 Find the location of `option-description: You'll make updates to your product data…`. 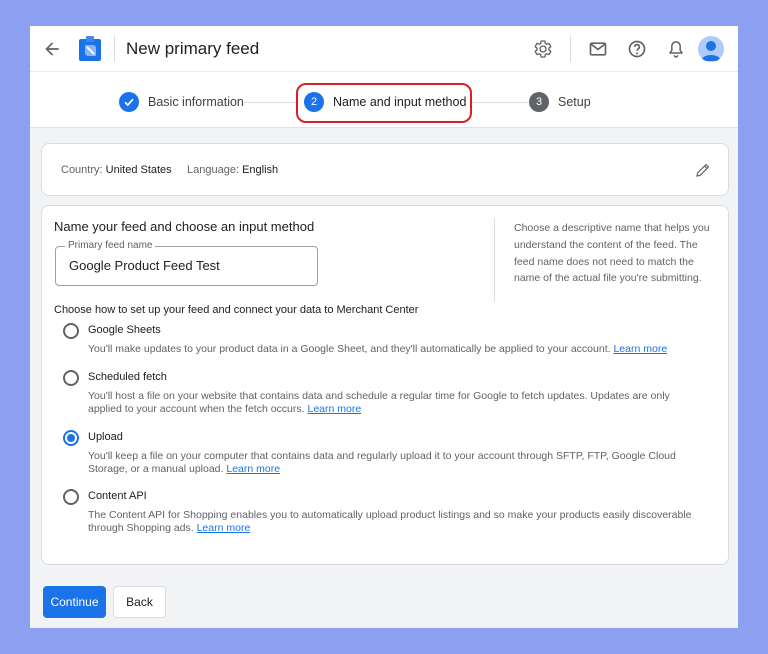

option-description: You'll make updates to your product data… is located at coordinates (394, 349).